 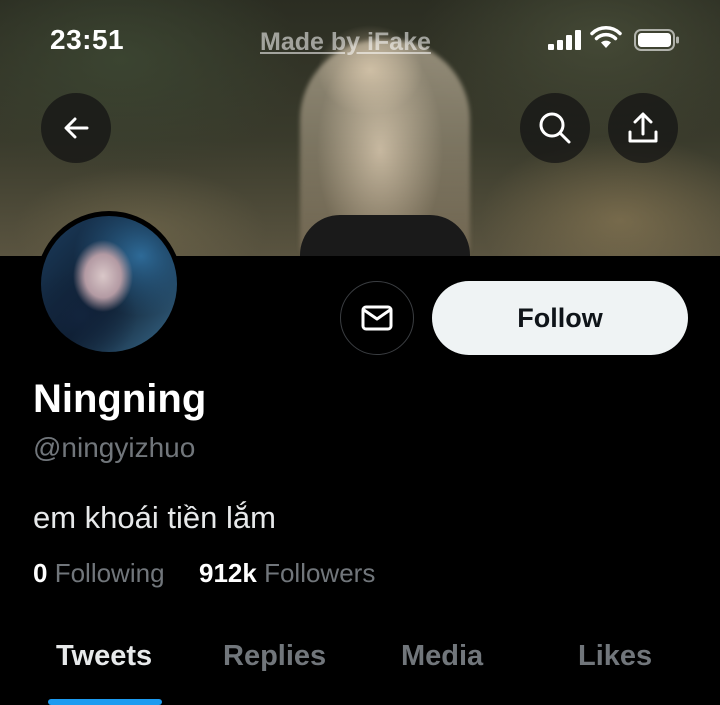 I want to click on following-count: 0, so click(x=40, y=573).